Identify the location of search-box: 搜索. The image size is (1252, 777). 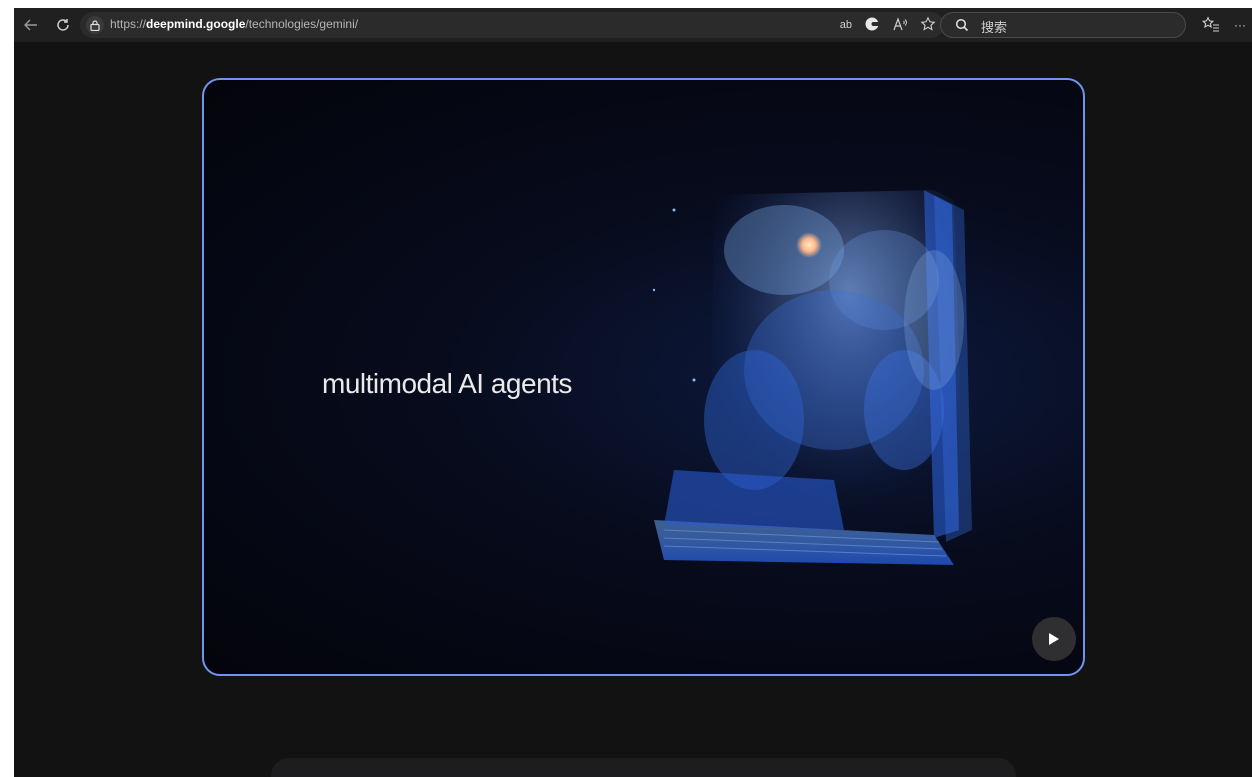
(1063, 25).